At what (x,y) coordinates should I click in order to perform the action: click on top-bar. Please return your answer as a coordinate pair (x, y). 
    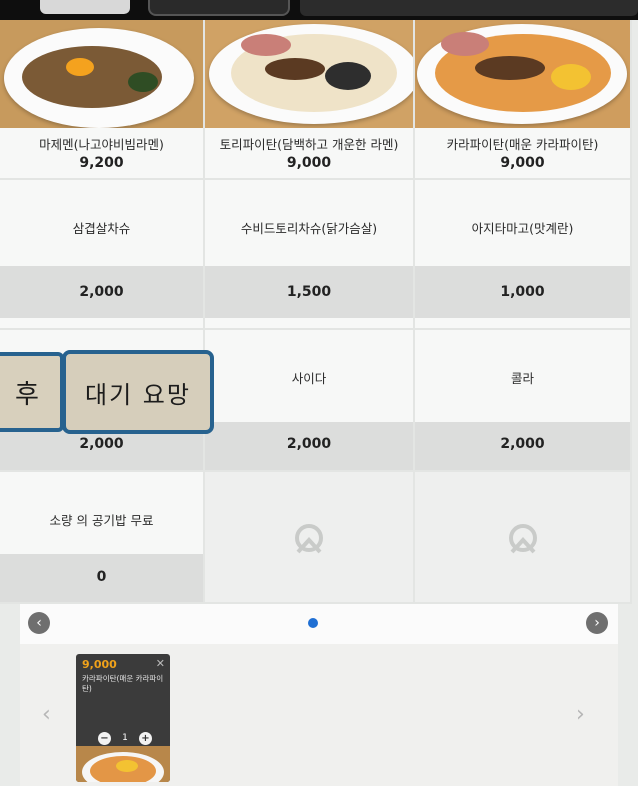
    Looking at the image, I should click on (319, 10).